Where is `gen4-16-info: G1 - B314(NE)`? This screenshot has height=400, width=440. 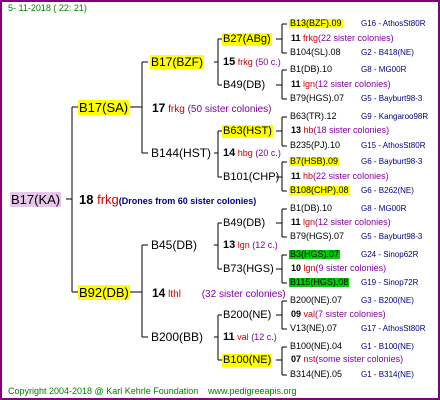
gen4-16-info: G1 - B314(NE) is located at coordinates (387, 375).